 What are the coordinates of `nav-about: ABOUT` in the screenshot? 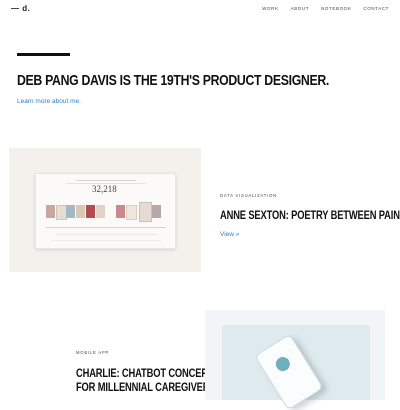 It's located at (300, 8).